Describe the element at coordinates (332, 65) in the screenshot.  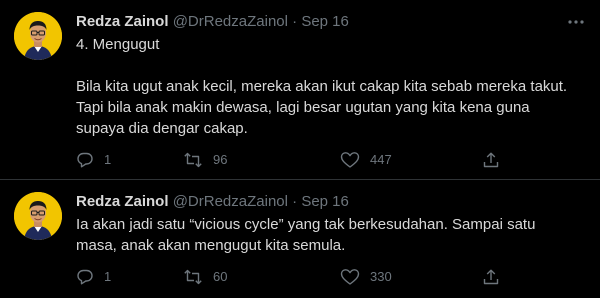
I see `tweet-text-blank-line` at that location.